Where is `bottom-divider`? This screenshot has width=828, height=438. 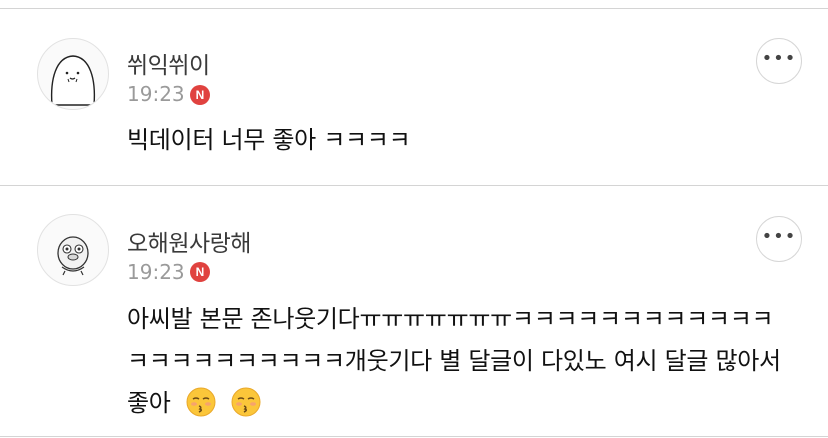 bottom-divider is located at coordinates (414, 436).